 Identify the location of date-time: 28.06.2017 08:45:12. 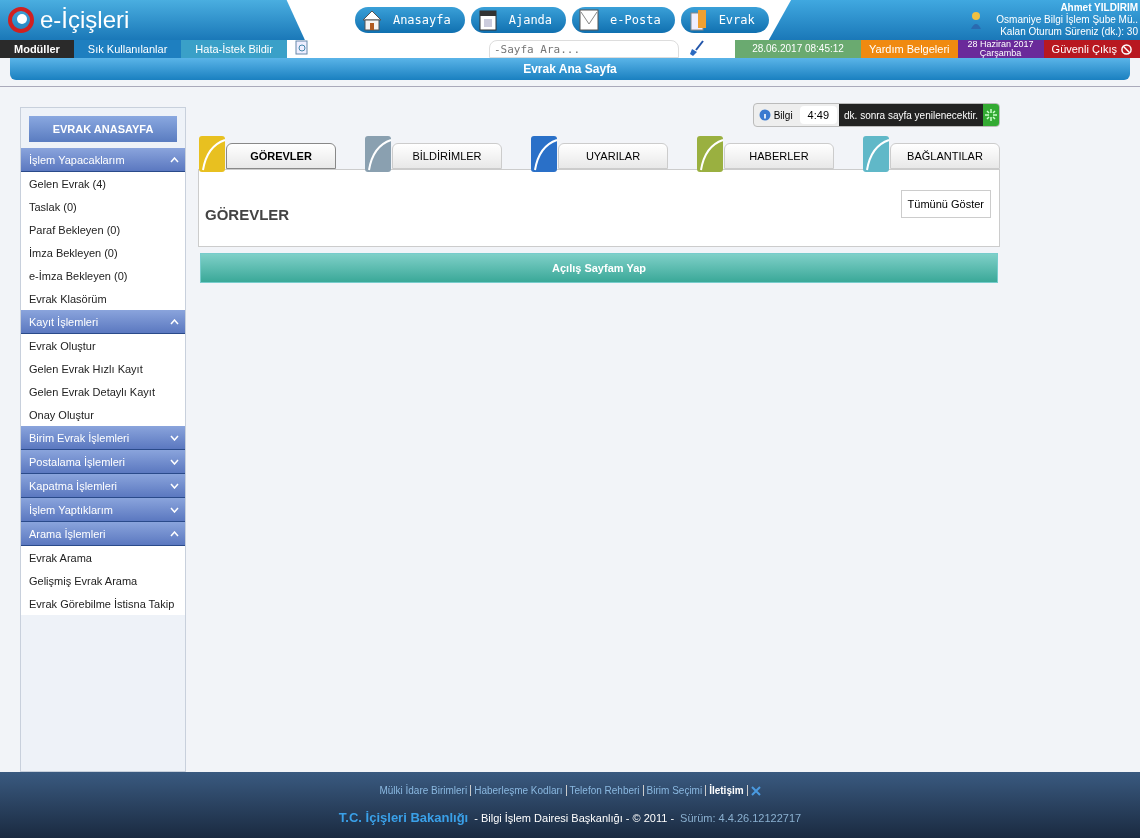
(798, 49).